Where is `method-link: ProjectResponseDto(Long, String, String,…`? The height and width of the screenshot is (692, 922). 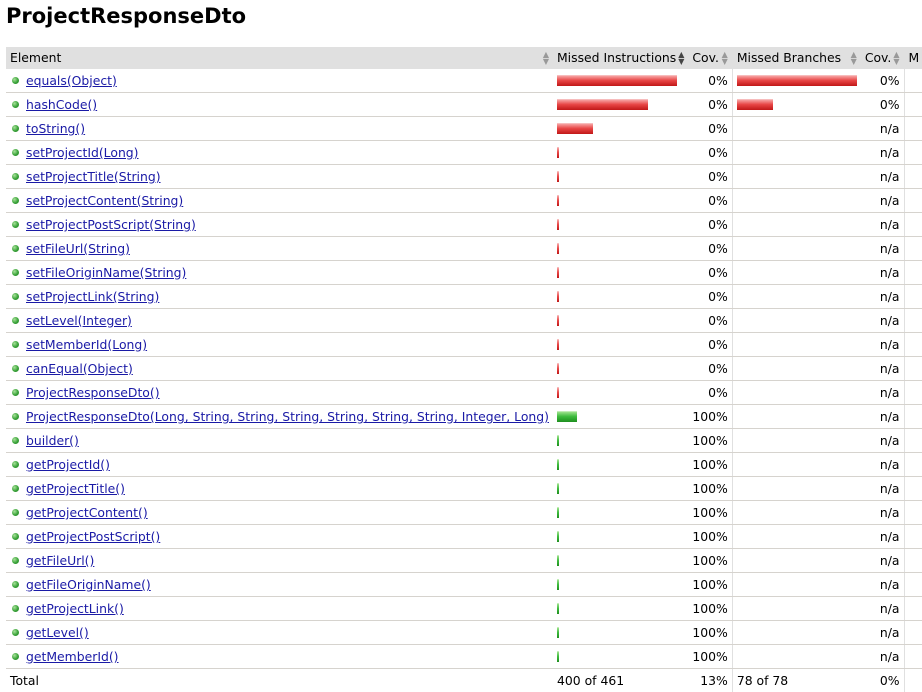
method-link: ProjectResponseDto(Long, String, String,… is located at coordinates (287, 416).